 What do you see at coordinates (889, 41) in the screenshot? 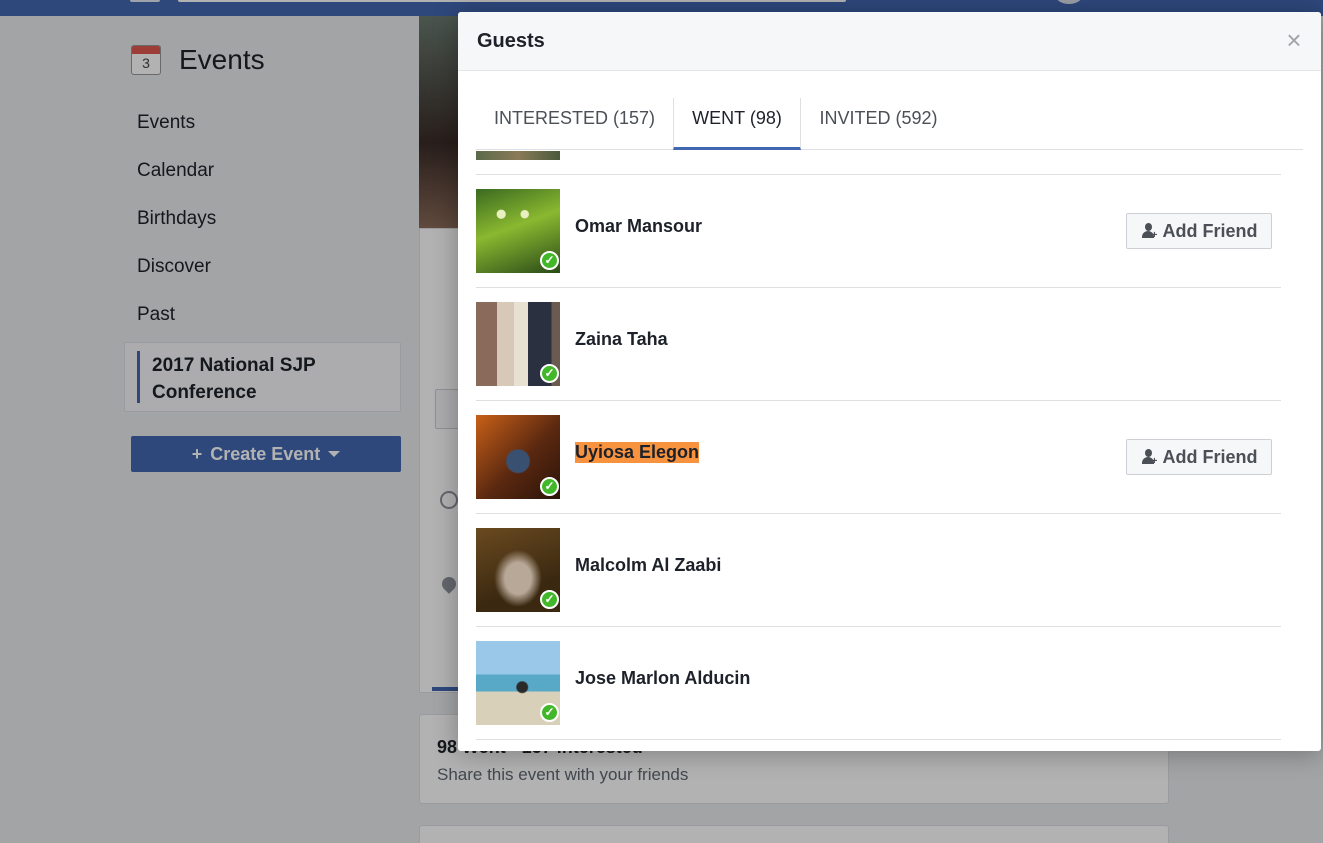
I see `dialog-header: Guests ×` at bounding box center [889, 41].